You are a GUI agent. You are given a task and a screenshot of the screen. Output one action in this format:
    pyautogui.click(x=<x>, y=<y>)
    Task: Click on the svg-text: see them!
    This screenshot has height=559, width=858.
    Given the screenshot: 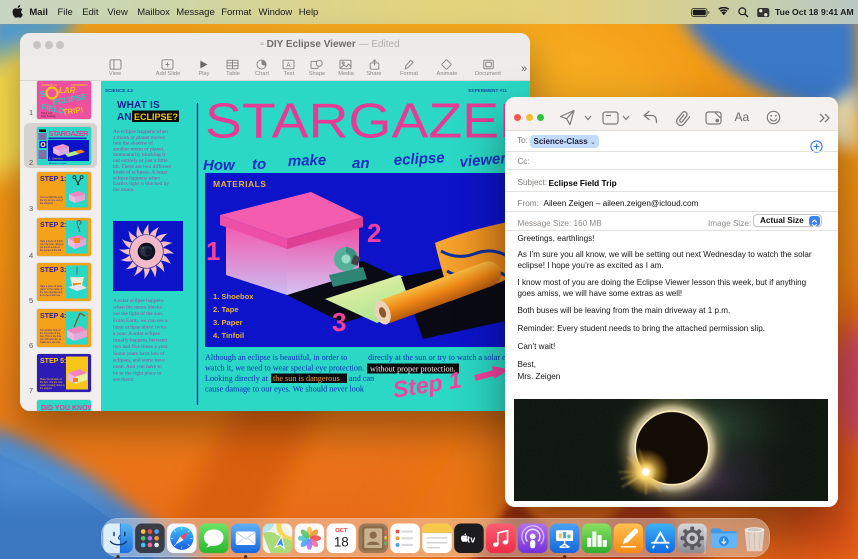 What is the action you would take?
    pyautogui.click(x=123, y=380)
    